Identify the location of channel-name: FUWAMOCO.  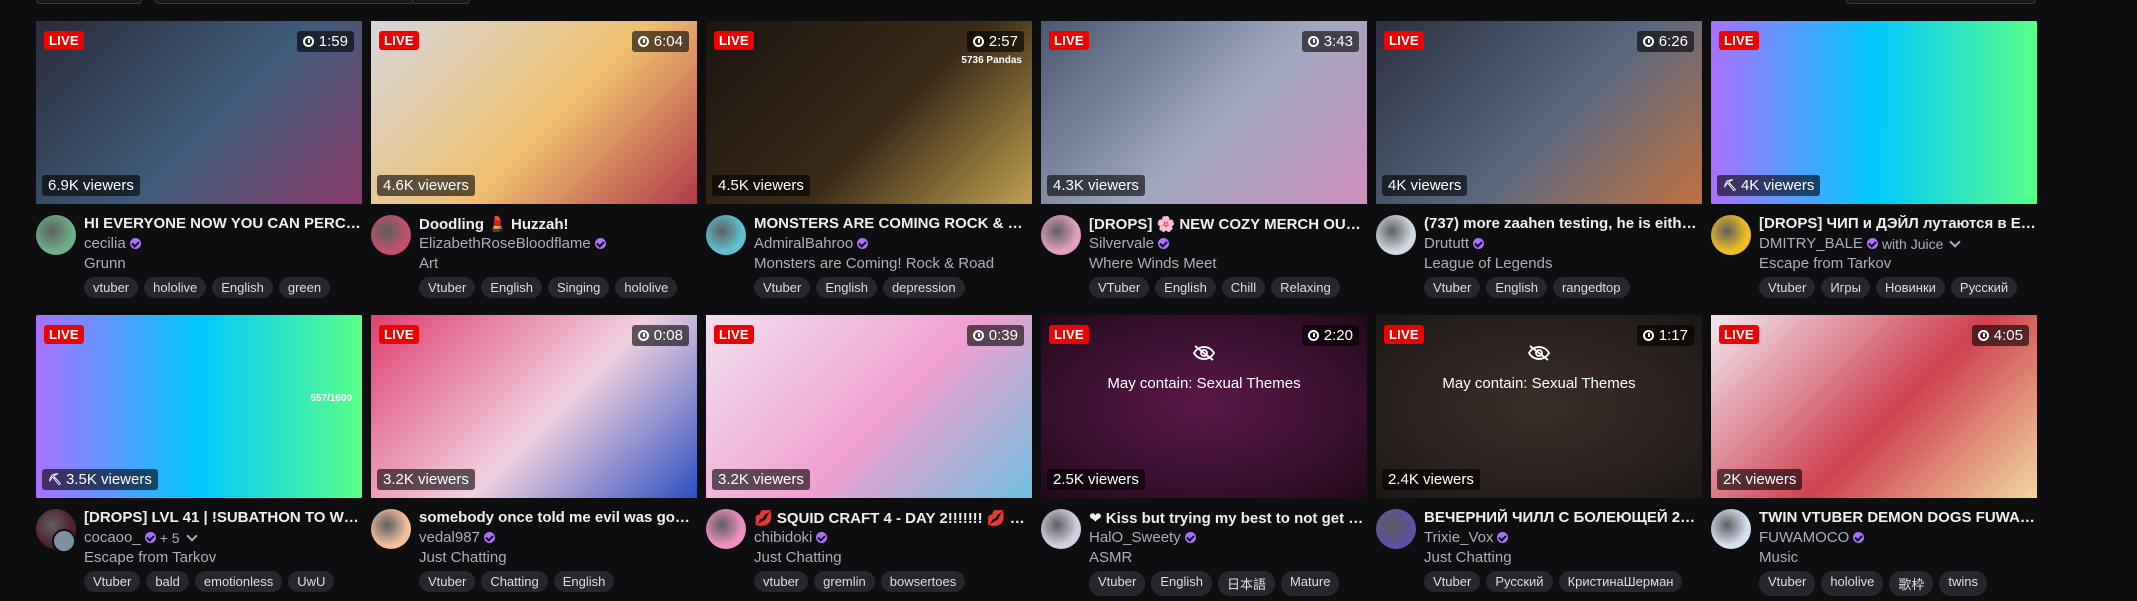
(1812, 537).